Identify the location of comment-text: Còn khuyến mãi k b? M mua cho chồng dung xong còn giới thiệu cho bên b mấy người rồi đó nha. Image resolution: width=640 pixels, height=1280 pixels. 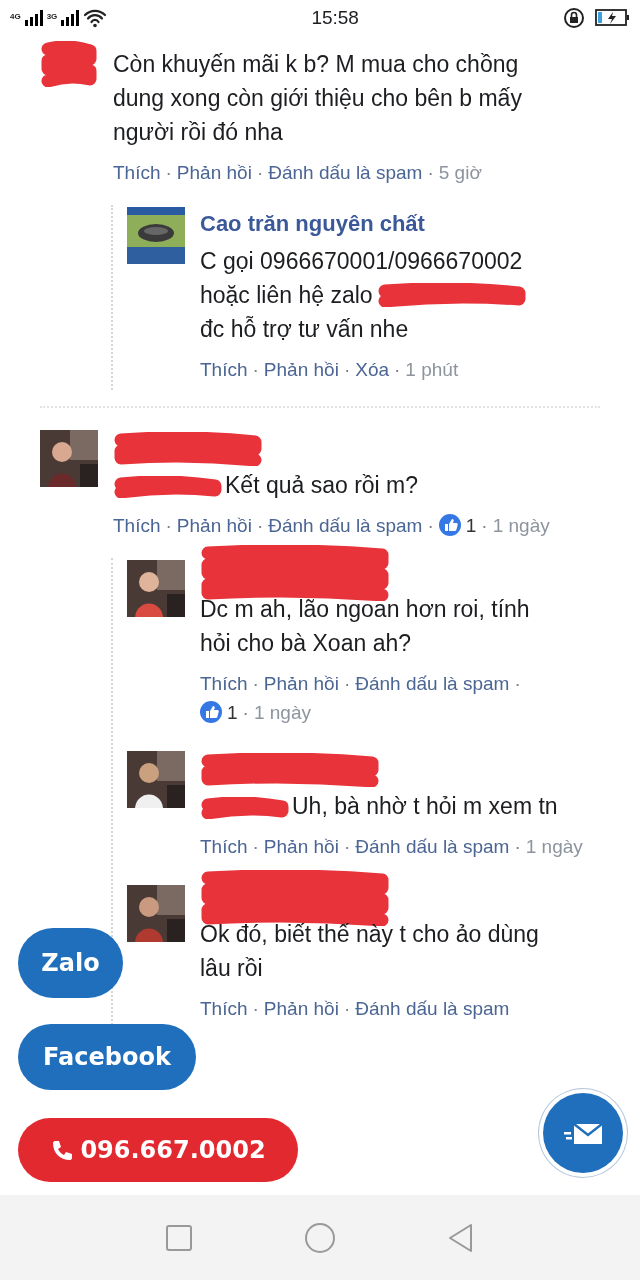
(317, 98).